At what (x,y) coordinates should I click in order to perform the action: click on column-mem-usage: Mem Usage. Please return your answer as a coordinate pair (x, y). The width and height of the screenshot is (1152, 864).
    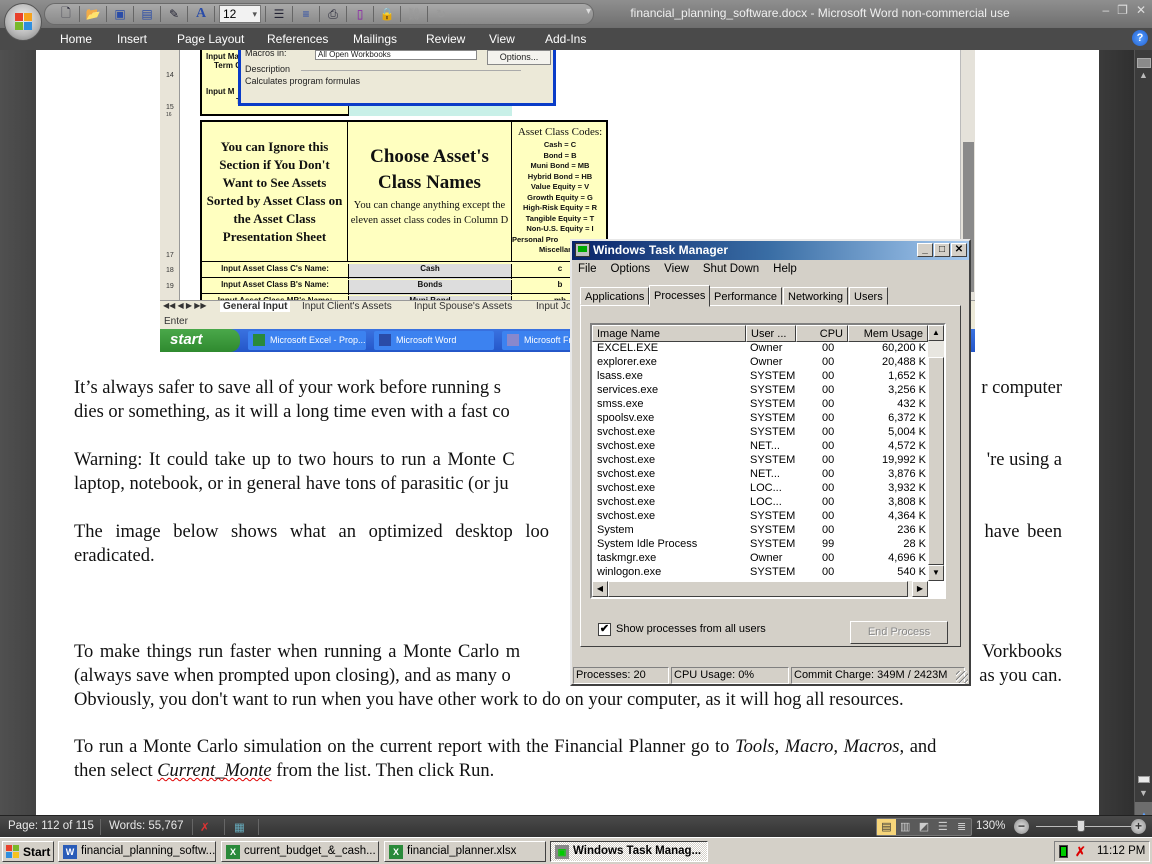
    Looking at the image, I should click on (888, 333).